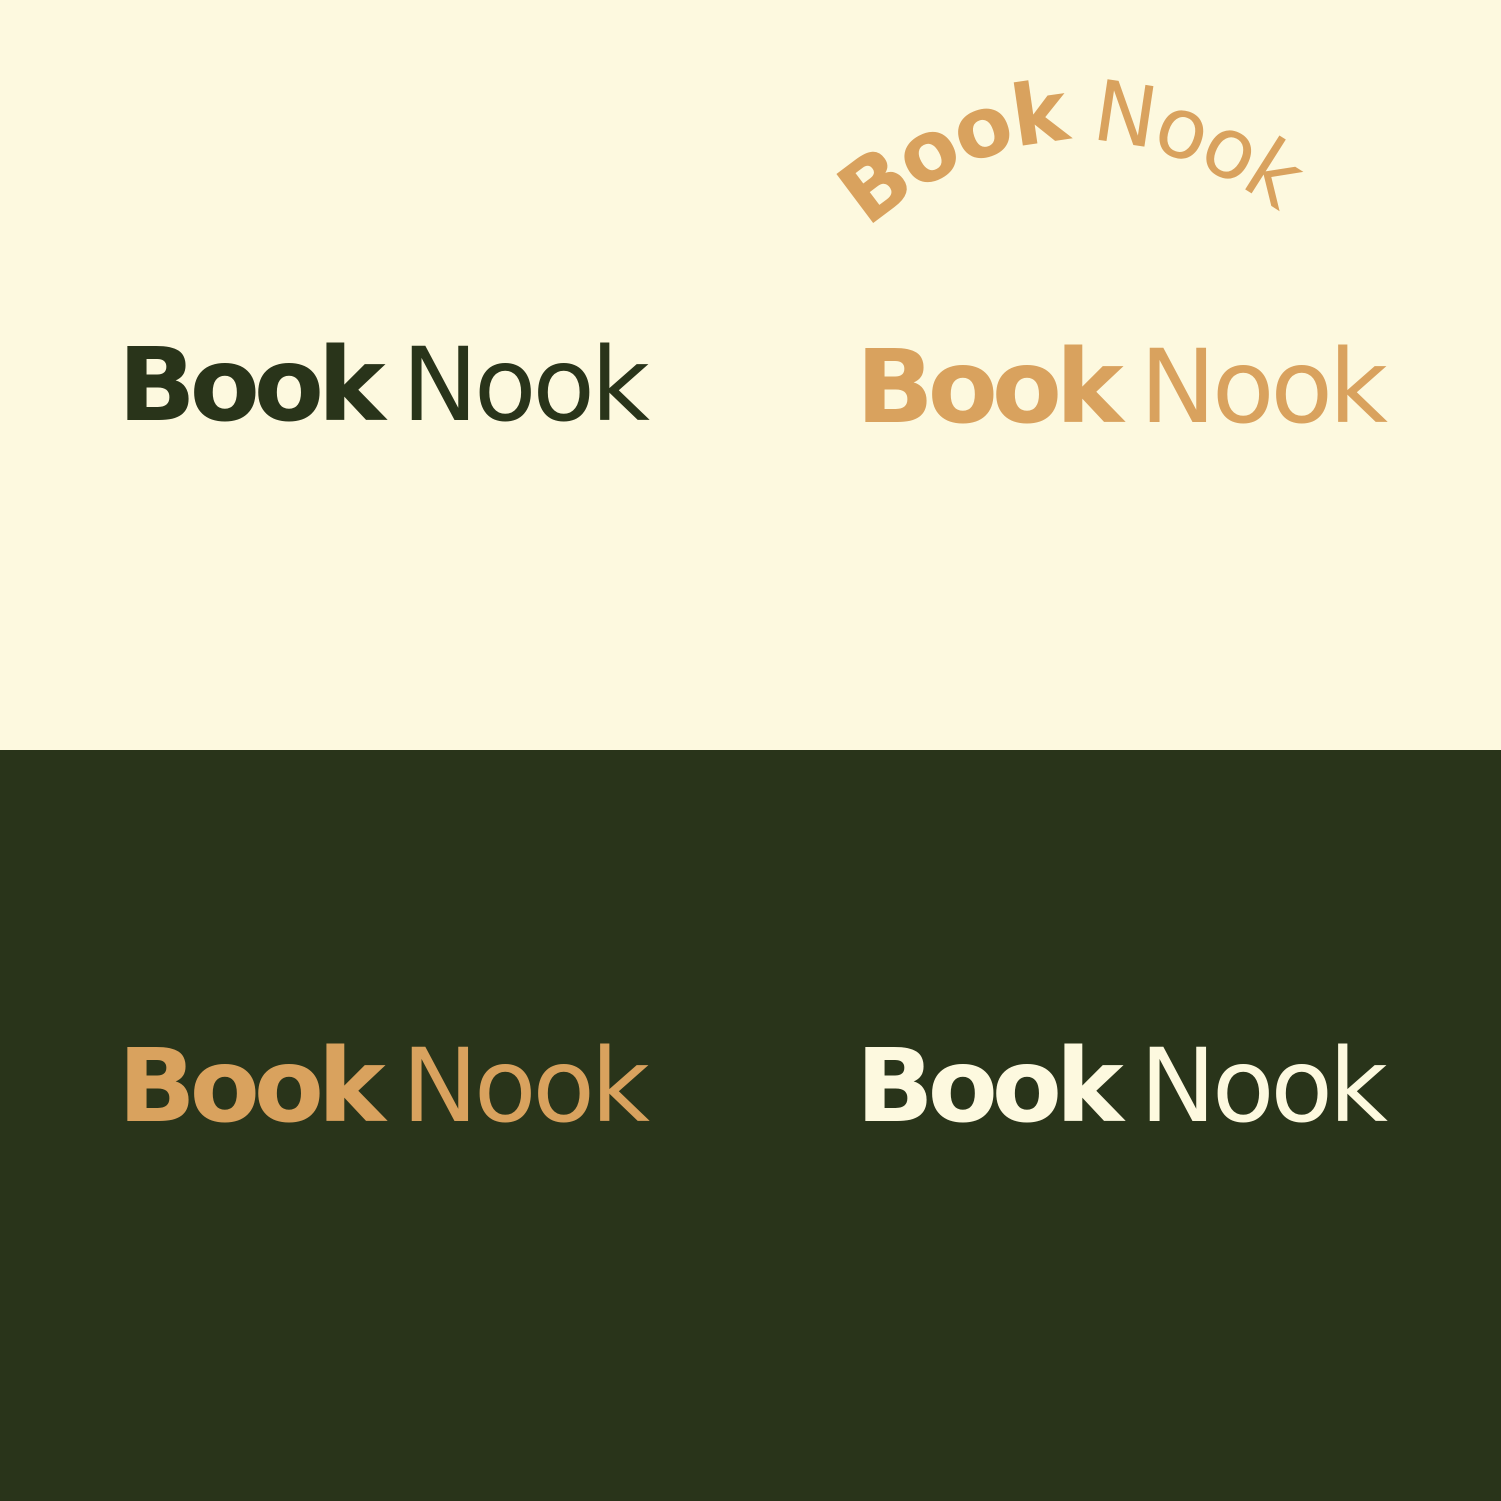 This screenshot has width=1501, height=1501. I want to click on logo-dark-on-cream: Book Nook, so click(384, 386).